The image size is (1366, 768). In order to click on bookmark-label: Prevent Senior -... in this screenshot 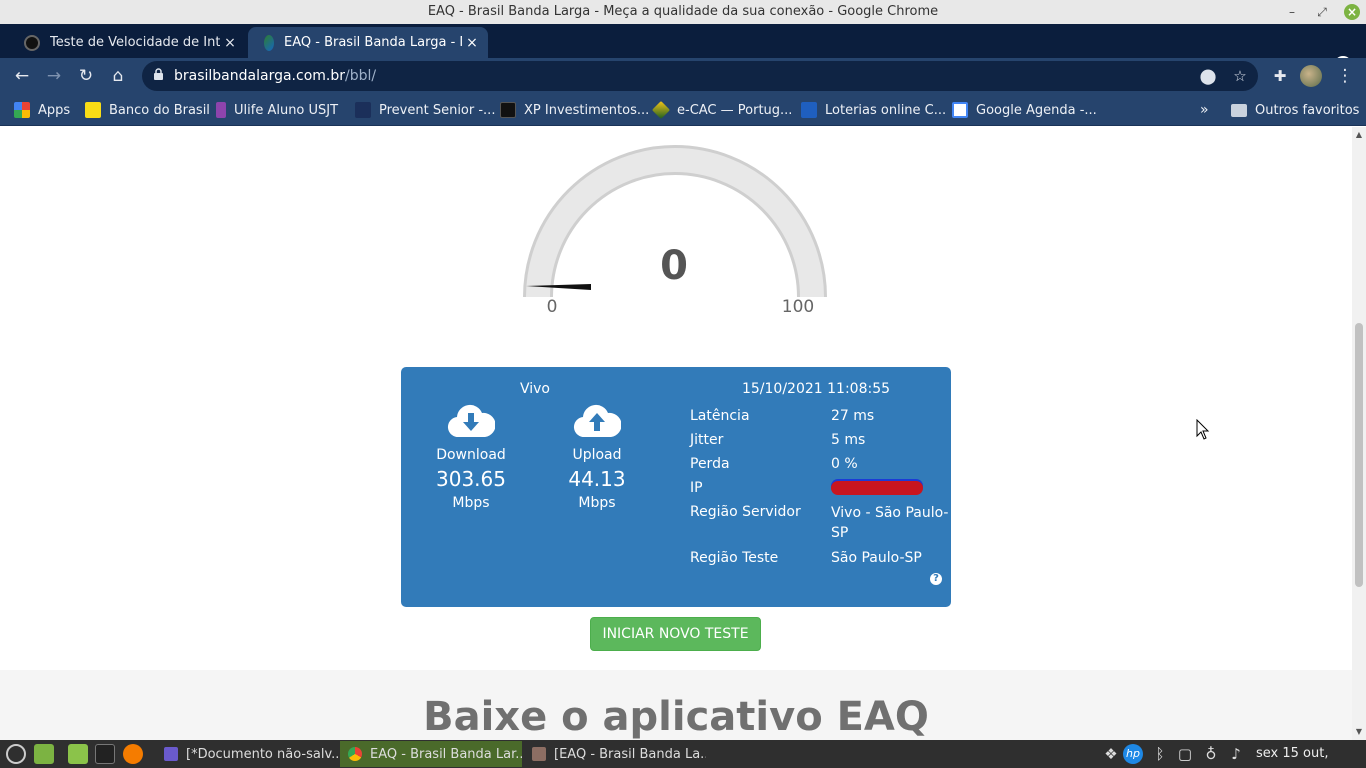, I will do `click(437, 110)`.